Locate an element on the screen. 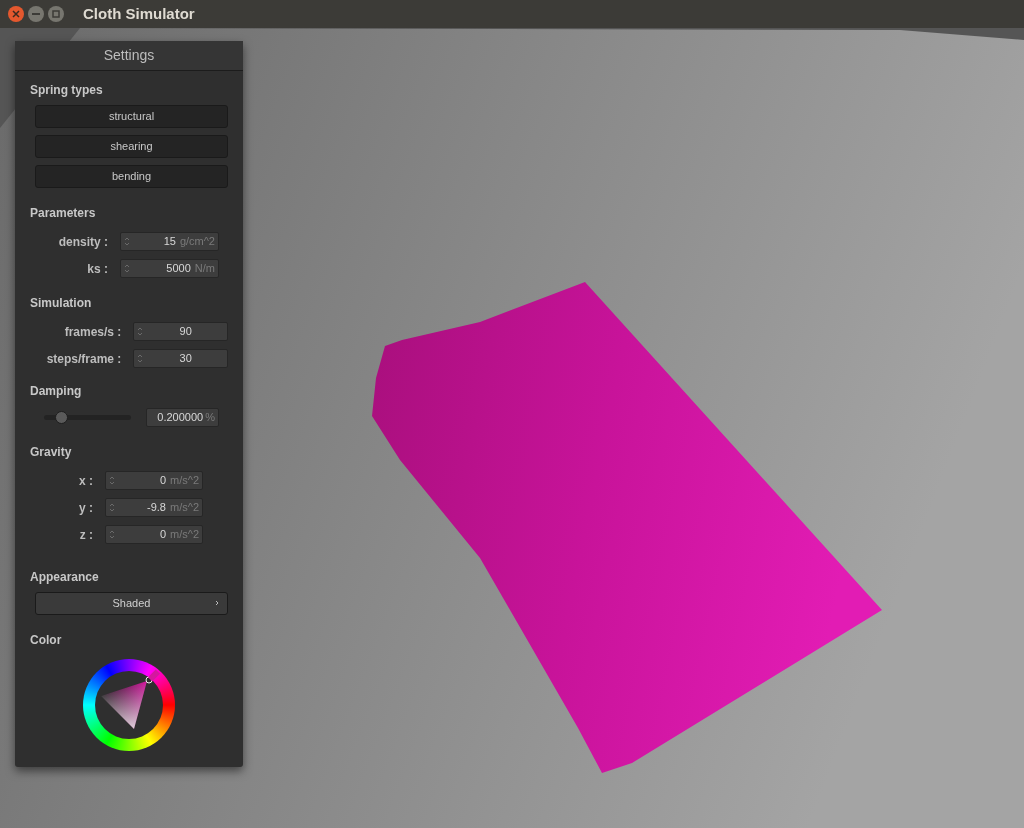 Image resolution: width=1024 pixels, height=828 pixels. maximize-button is located at coordinates (56, 14).